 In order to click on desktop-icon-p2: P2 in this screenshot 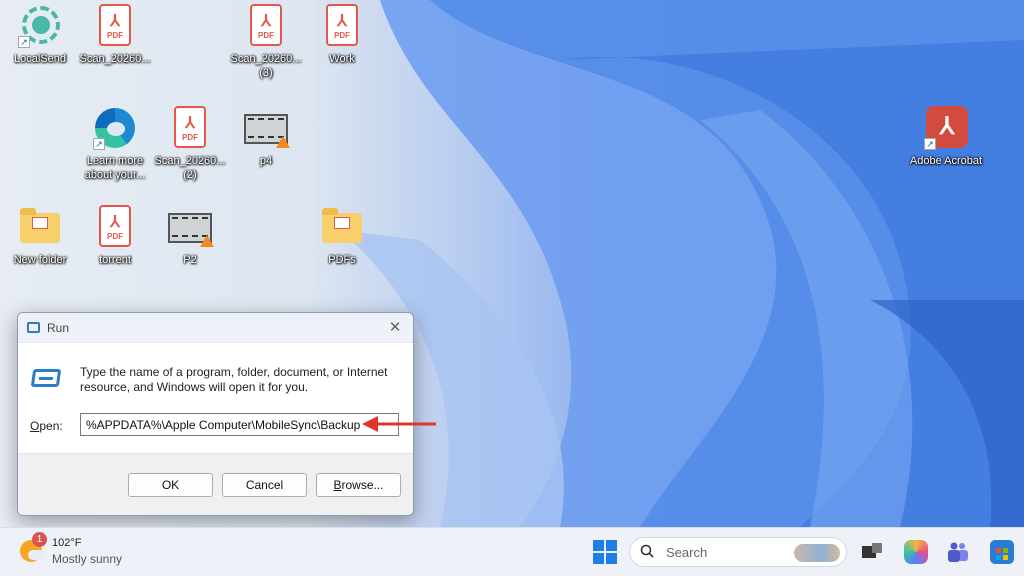, I will do `click(190, 236)`.